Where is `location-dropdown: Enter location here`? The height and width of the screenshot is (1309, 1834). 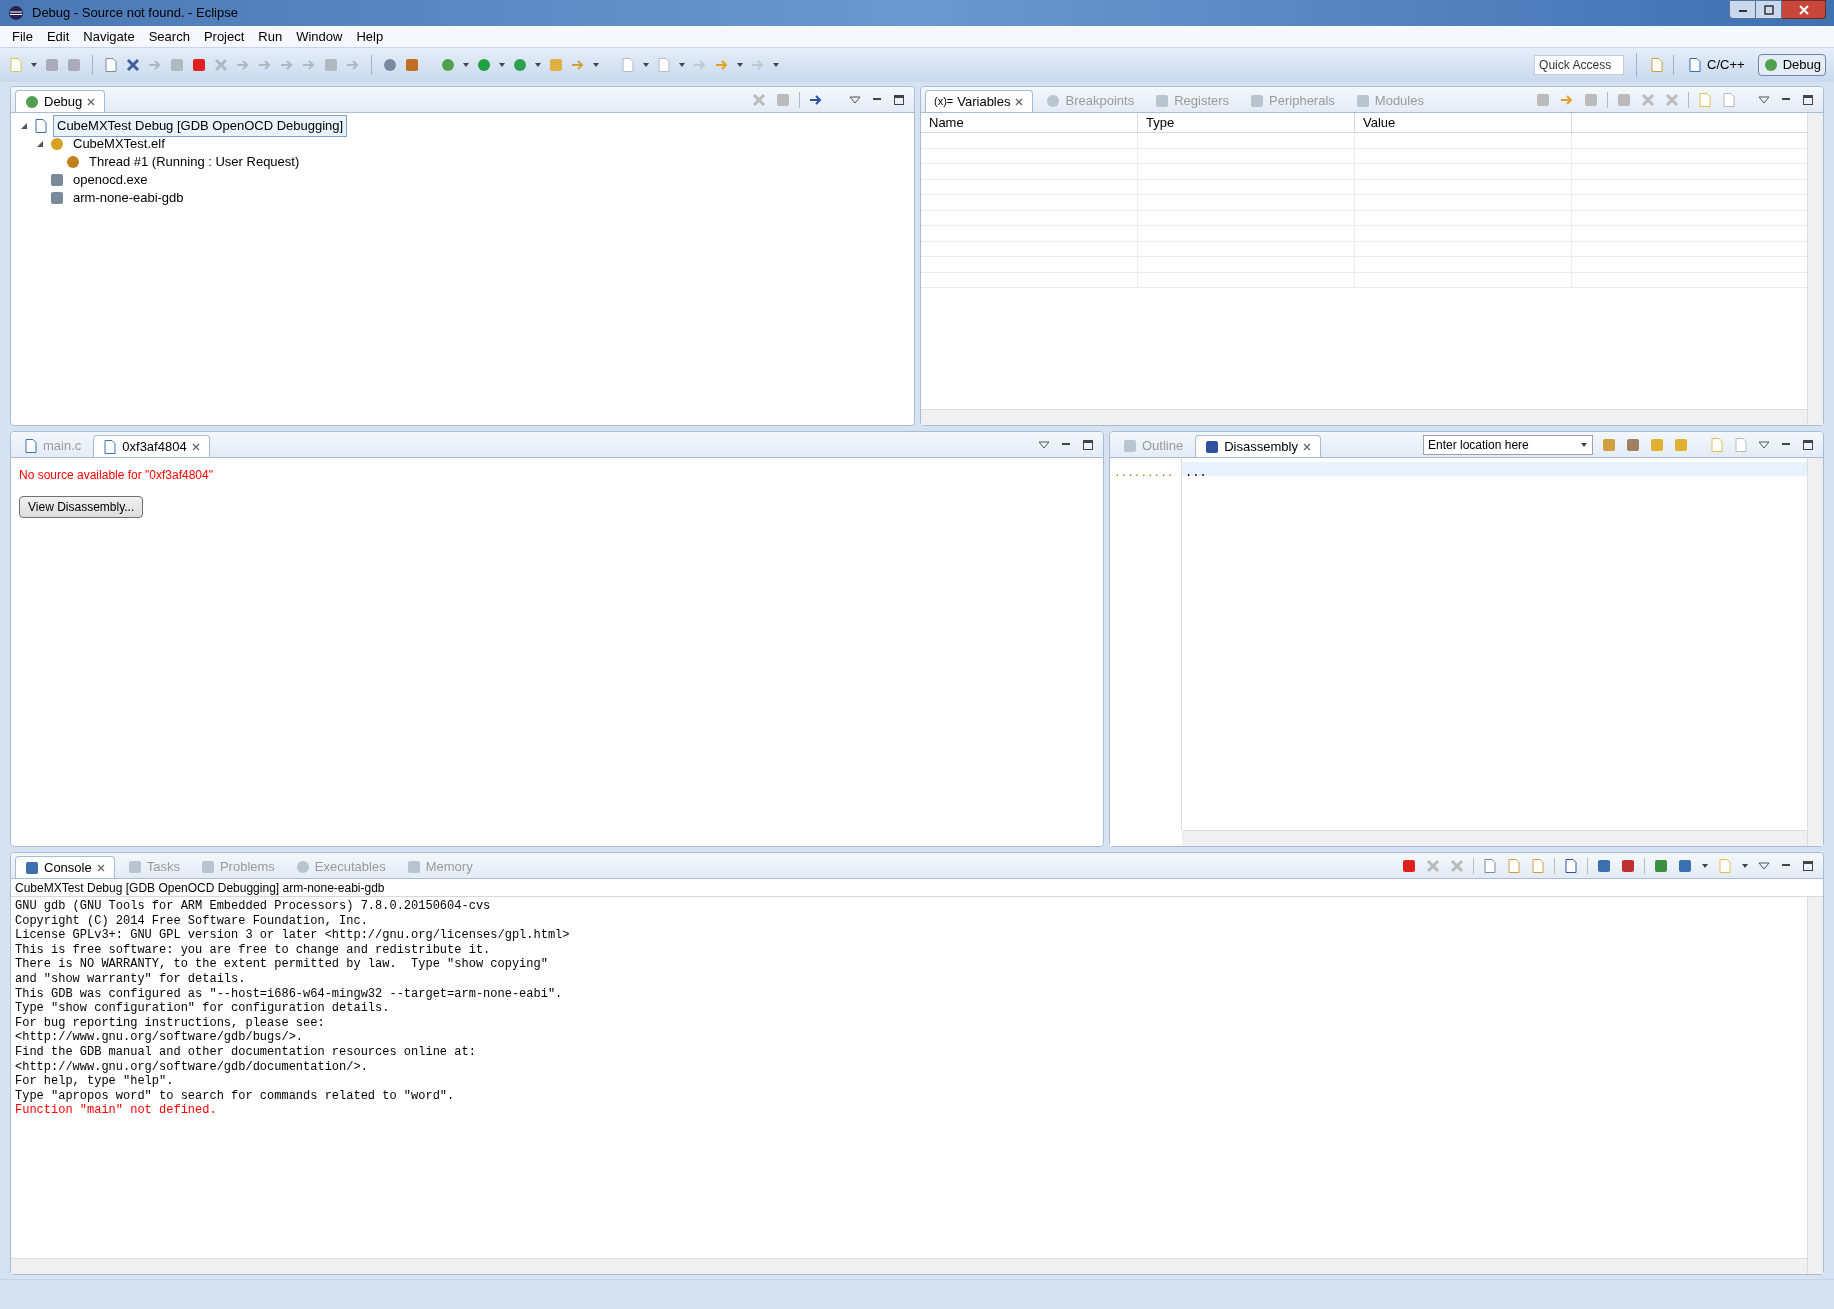 location-dropdown: Enter location here is located at coordinates (1508, 445).